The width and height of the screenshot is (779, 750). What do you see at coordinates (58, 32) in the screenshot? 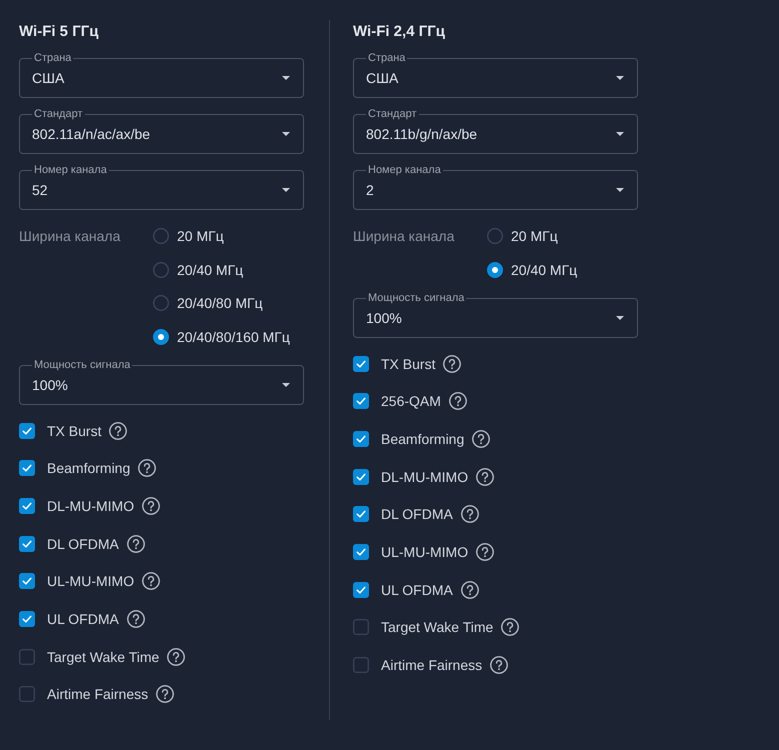
I see `section-title: Wi-Fi 5 ГГц` at bounding box center [58, 32].